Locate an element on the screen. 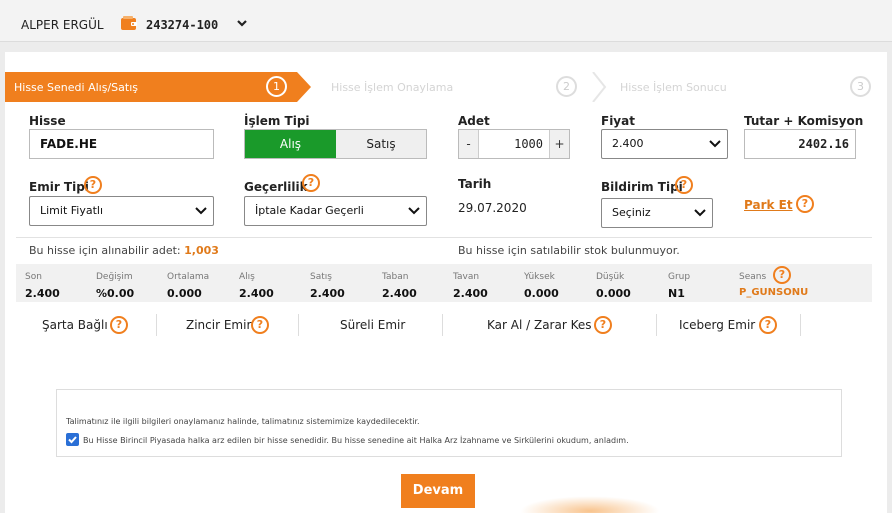 Image resolution: width=892 pixels, height=513 pixels. validity-help-icon: ? is located at coordinates (311, 183).